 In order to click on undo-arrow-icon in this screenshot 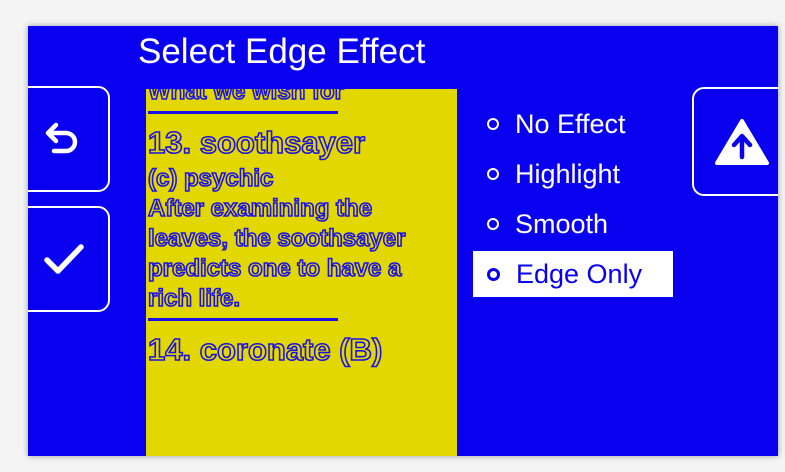, I will do `click(61, 138)`.